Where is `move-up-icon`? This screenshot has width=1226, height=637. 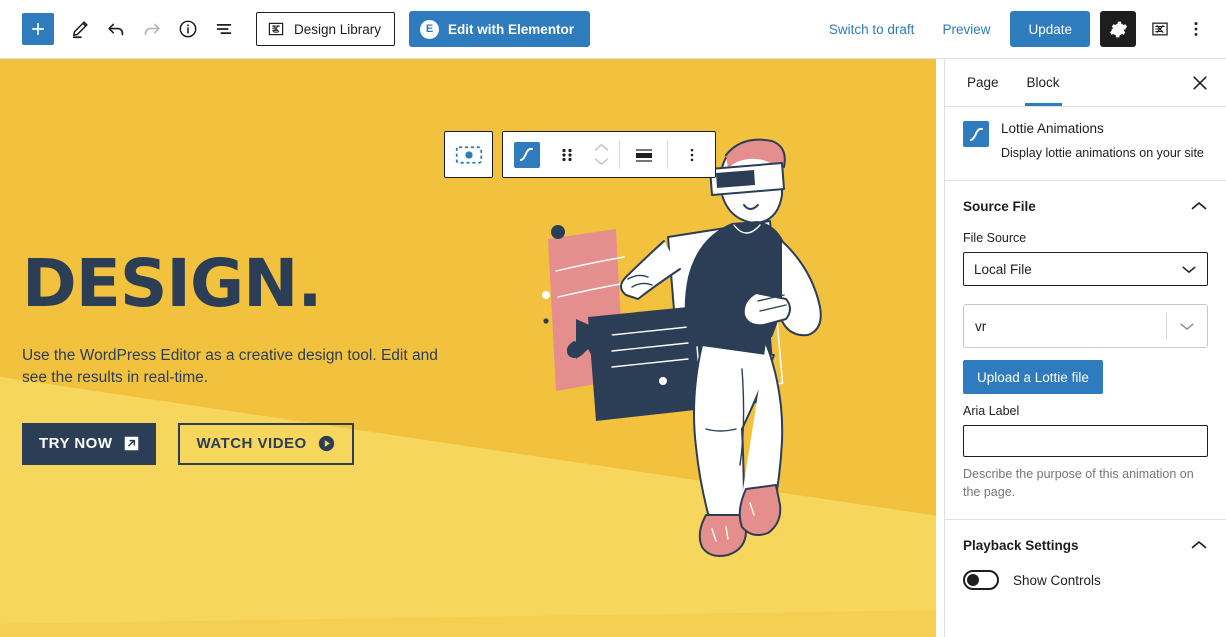 move-up-icon is located at coordinates (601, 147).